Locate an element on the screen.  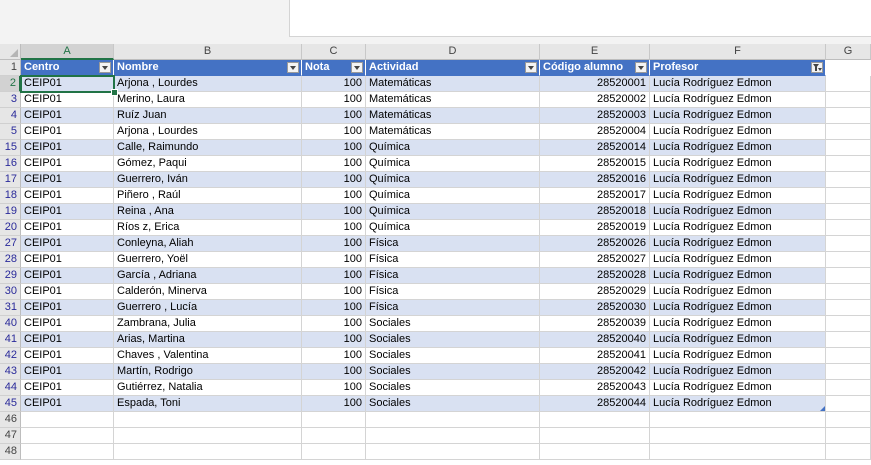
row-header: 28 is located at coordinates (10, 260).